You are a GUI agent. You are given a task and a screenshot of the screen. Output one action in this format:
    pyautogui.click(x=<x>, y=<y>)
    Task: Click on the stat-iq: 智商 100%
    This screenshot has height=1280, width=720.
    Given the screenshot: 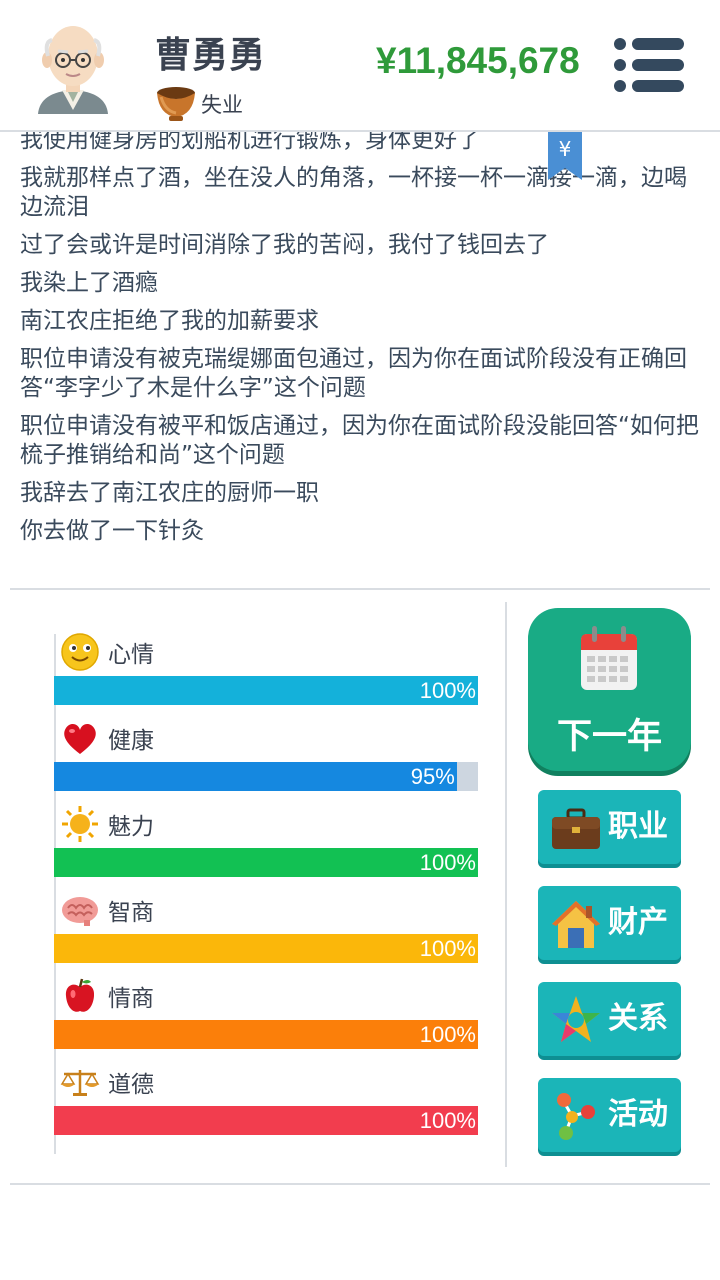 What is the action you would take?
    pyautogui.click(x=266, y=934)
    